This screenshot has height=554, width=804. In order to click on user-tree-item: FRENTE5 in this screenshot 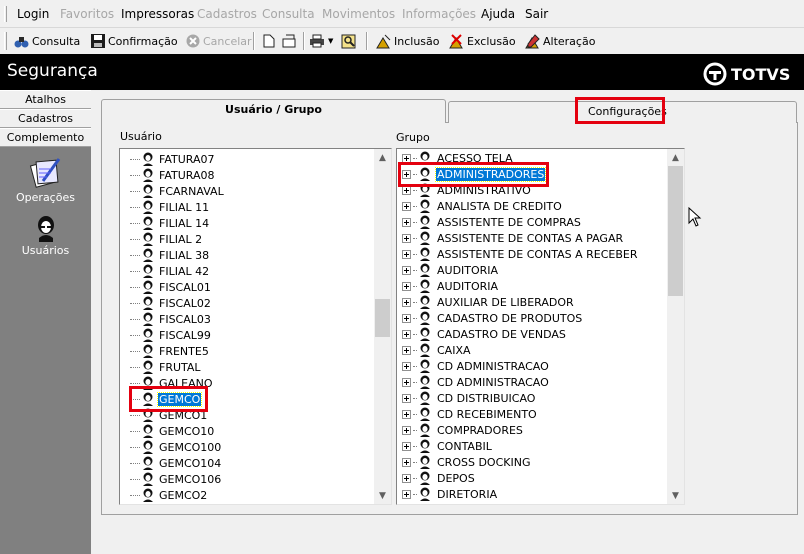, I will do `click(170, 351)`.